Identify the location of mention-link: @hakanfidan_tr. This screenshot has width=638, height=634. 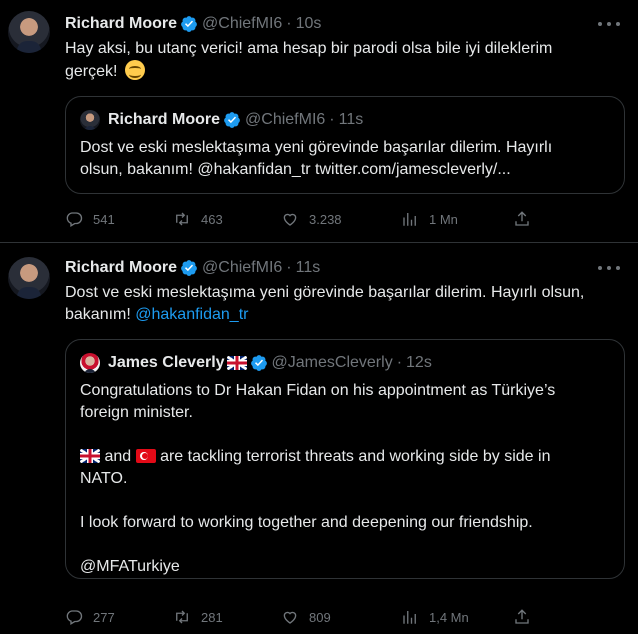
(191, 314).